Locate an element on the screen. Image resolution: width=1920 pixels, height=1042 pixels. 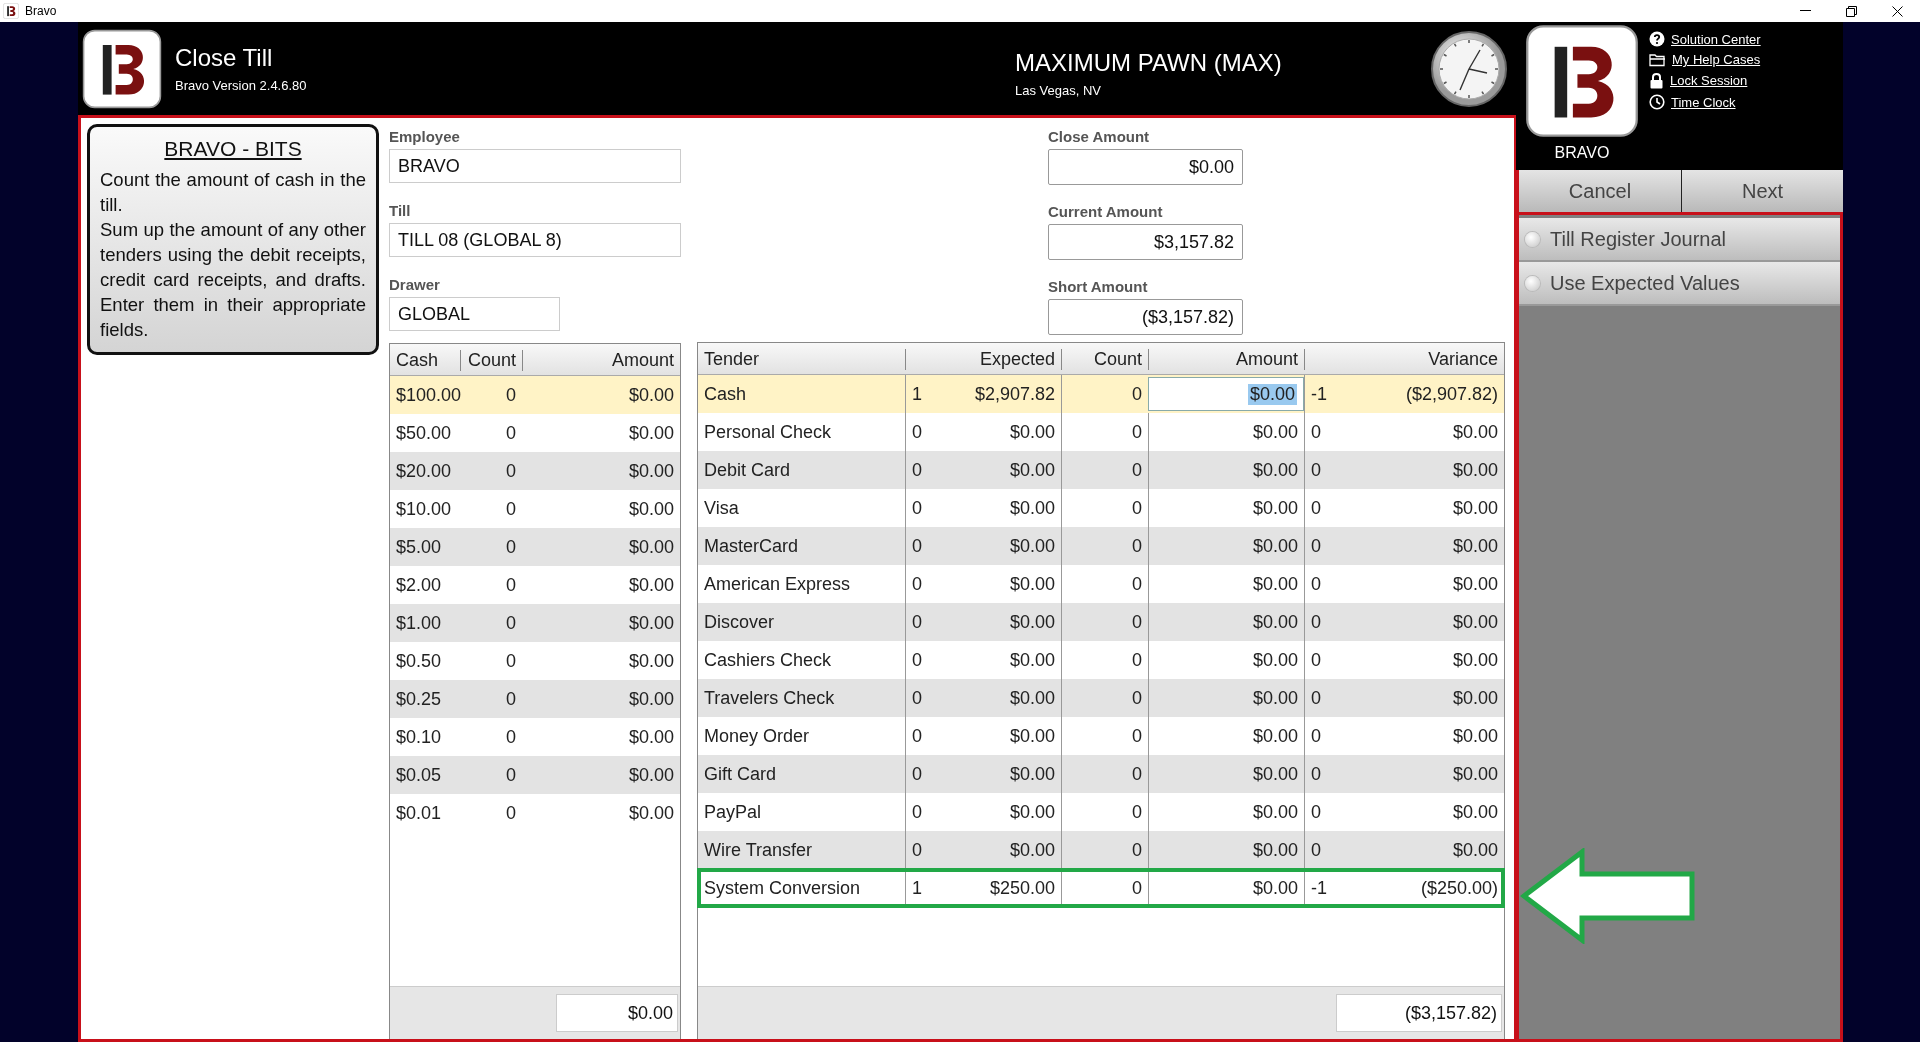
amount-input: $0.00 is located at coordinates (1226, 394).